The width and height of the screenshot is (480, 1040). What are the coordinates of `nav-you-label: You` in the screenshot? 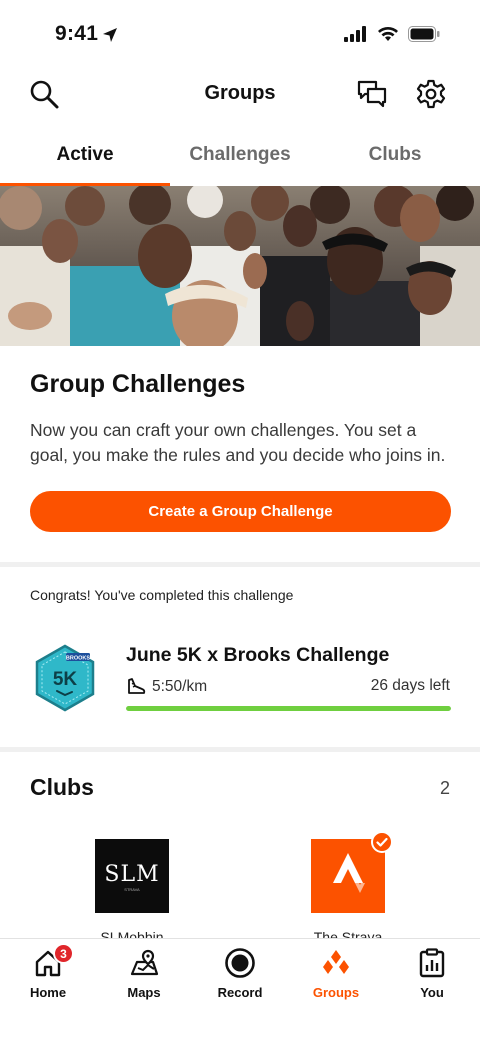 It's located at (432, 992).